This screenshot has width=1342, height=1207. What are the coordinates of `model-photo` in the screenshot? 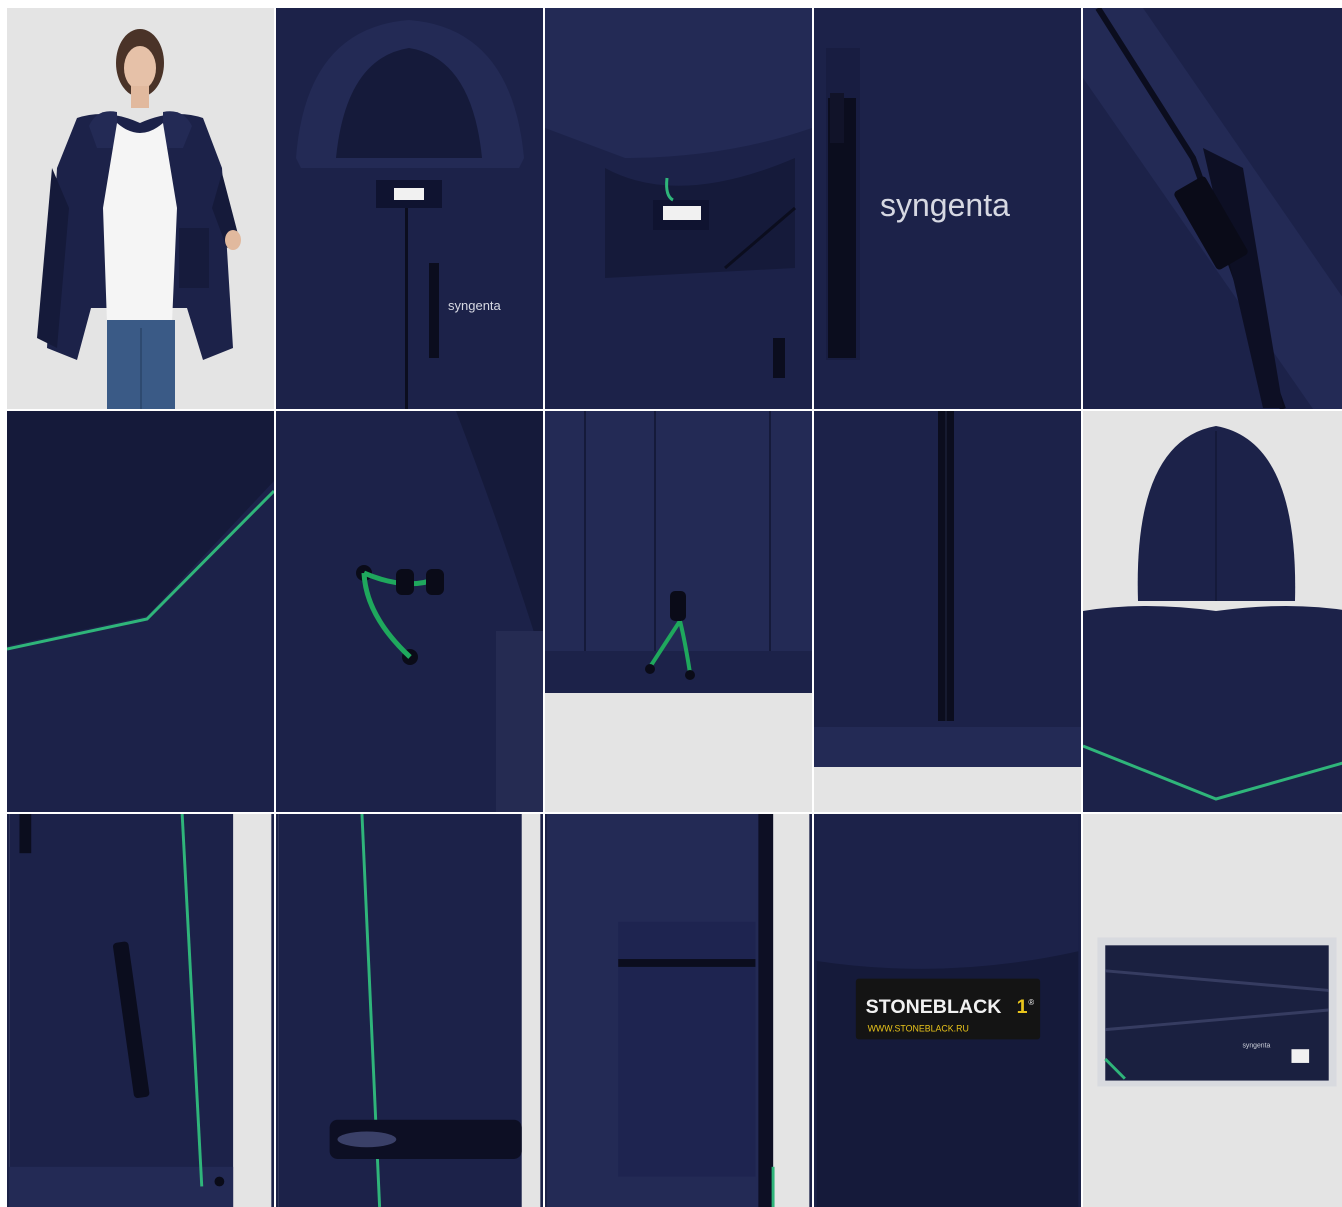 It's located at (140, 208).